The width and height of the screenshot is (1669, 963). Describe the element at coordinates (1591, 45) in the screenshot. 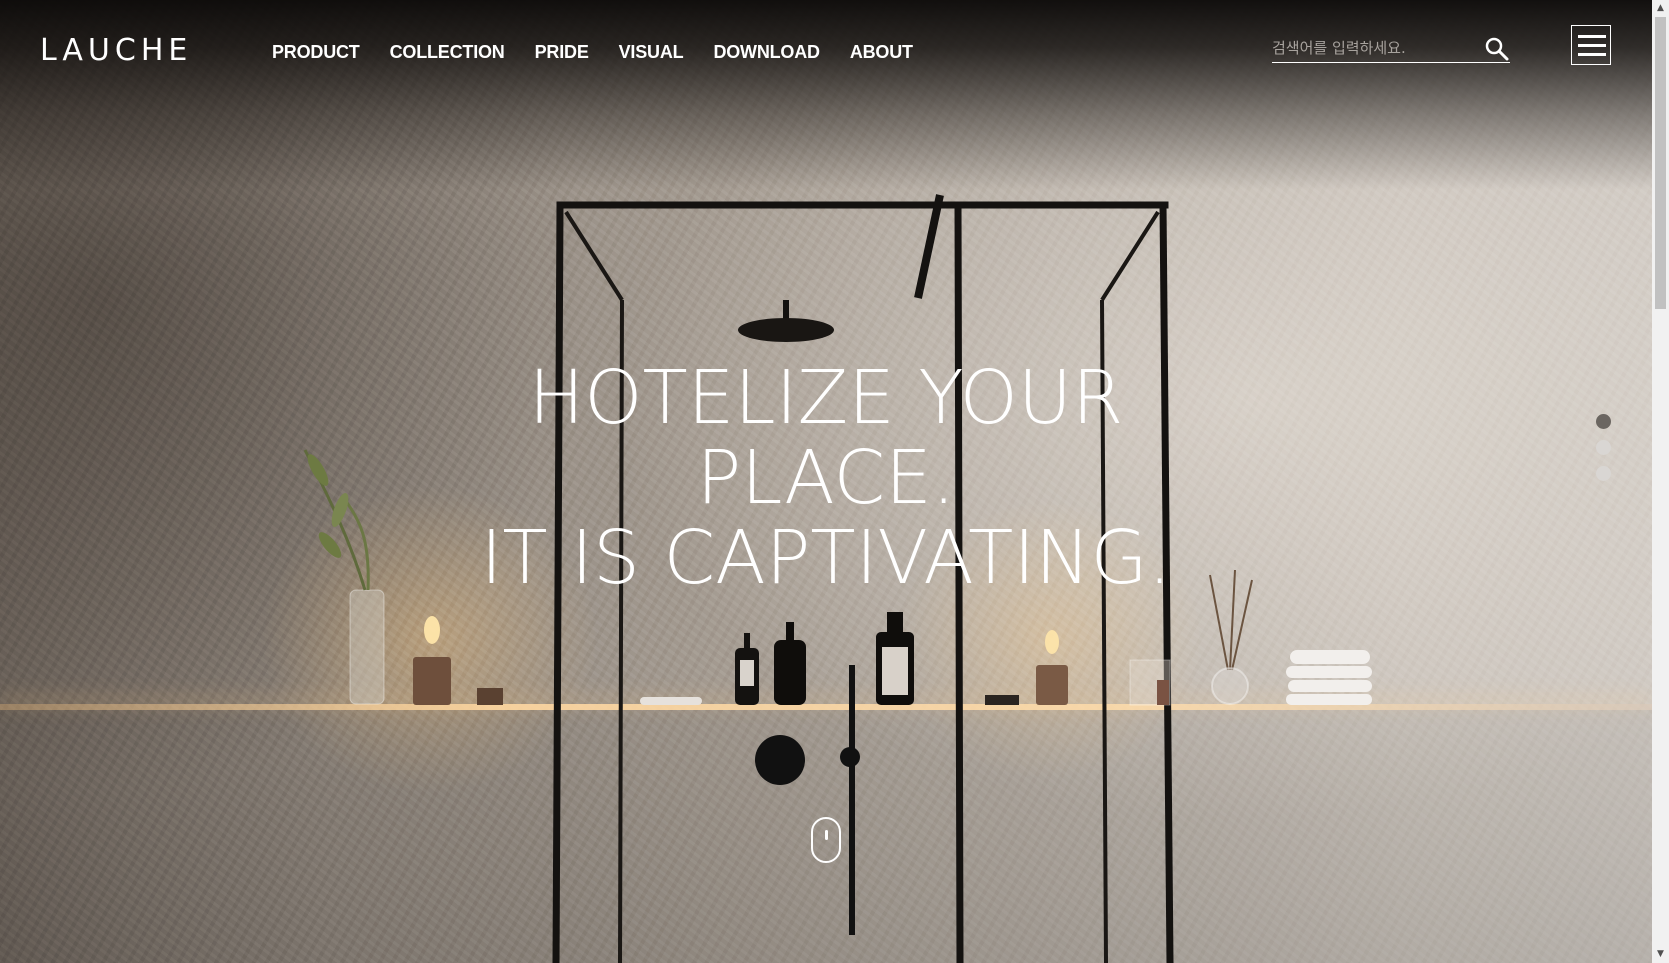

I see `hamburger-menu-button` at that location.